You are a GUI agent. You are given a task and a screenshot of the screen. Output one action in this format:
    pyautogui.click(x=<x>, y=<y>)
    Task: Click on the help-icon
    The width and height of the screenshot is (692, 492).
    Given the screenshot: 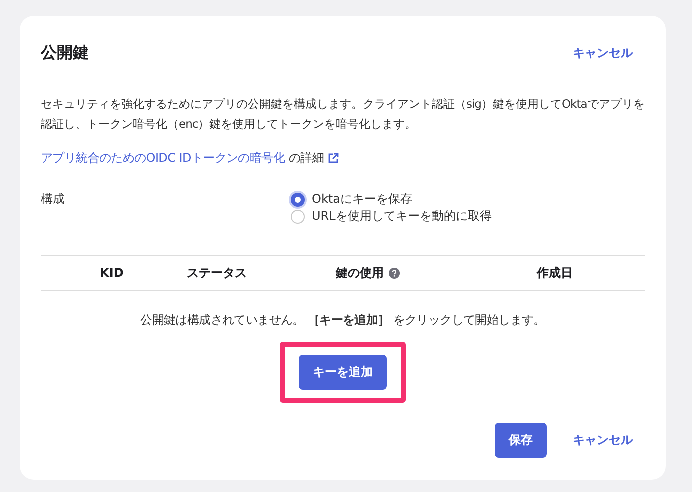 What is the action you would take?
    pyautogui.click(x=394, y=273)
    